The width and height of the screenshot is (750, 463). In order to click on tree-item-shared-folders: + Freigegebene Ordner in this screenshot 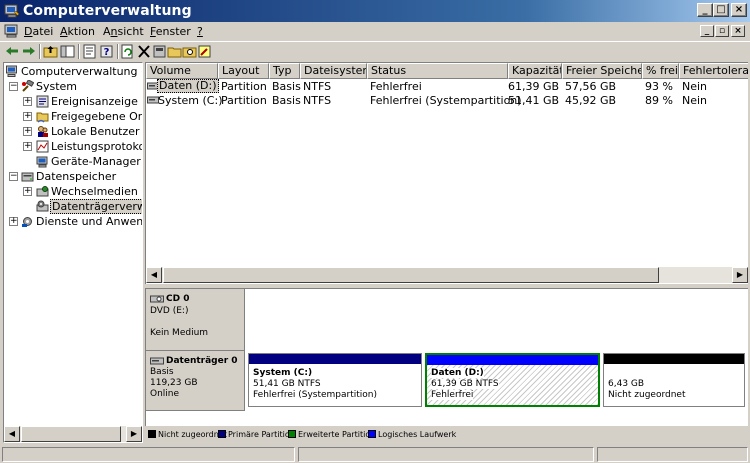, I will do `click(73, 116)`.